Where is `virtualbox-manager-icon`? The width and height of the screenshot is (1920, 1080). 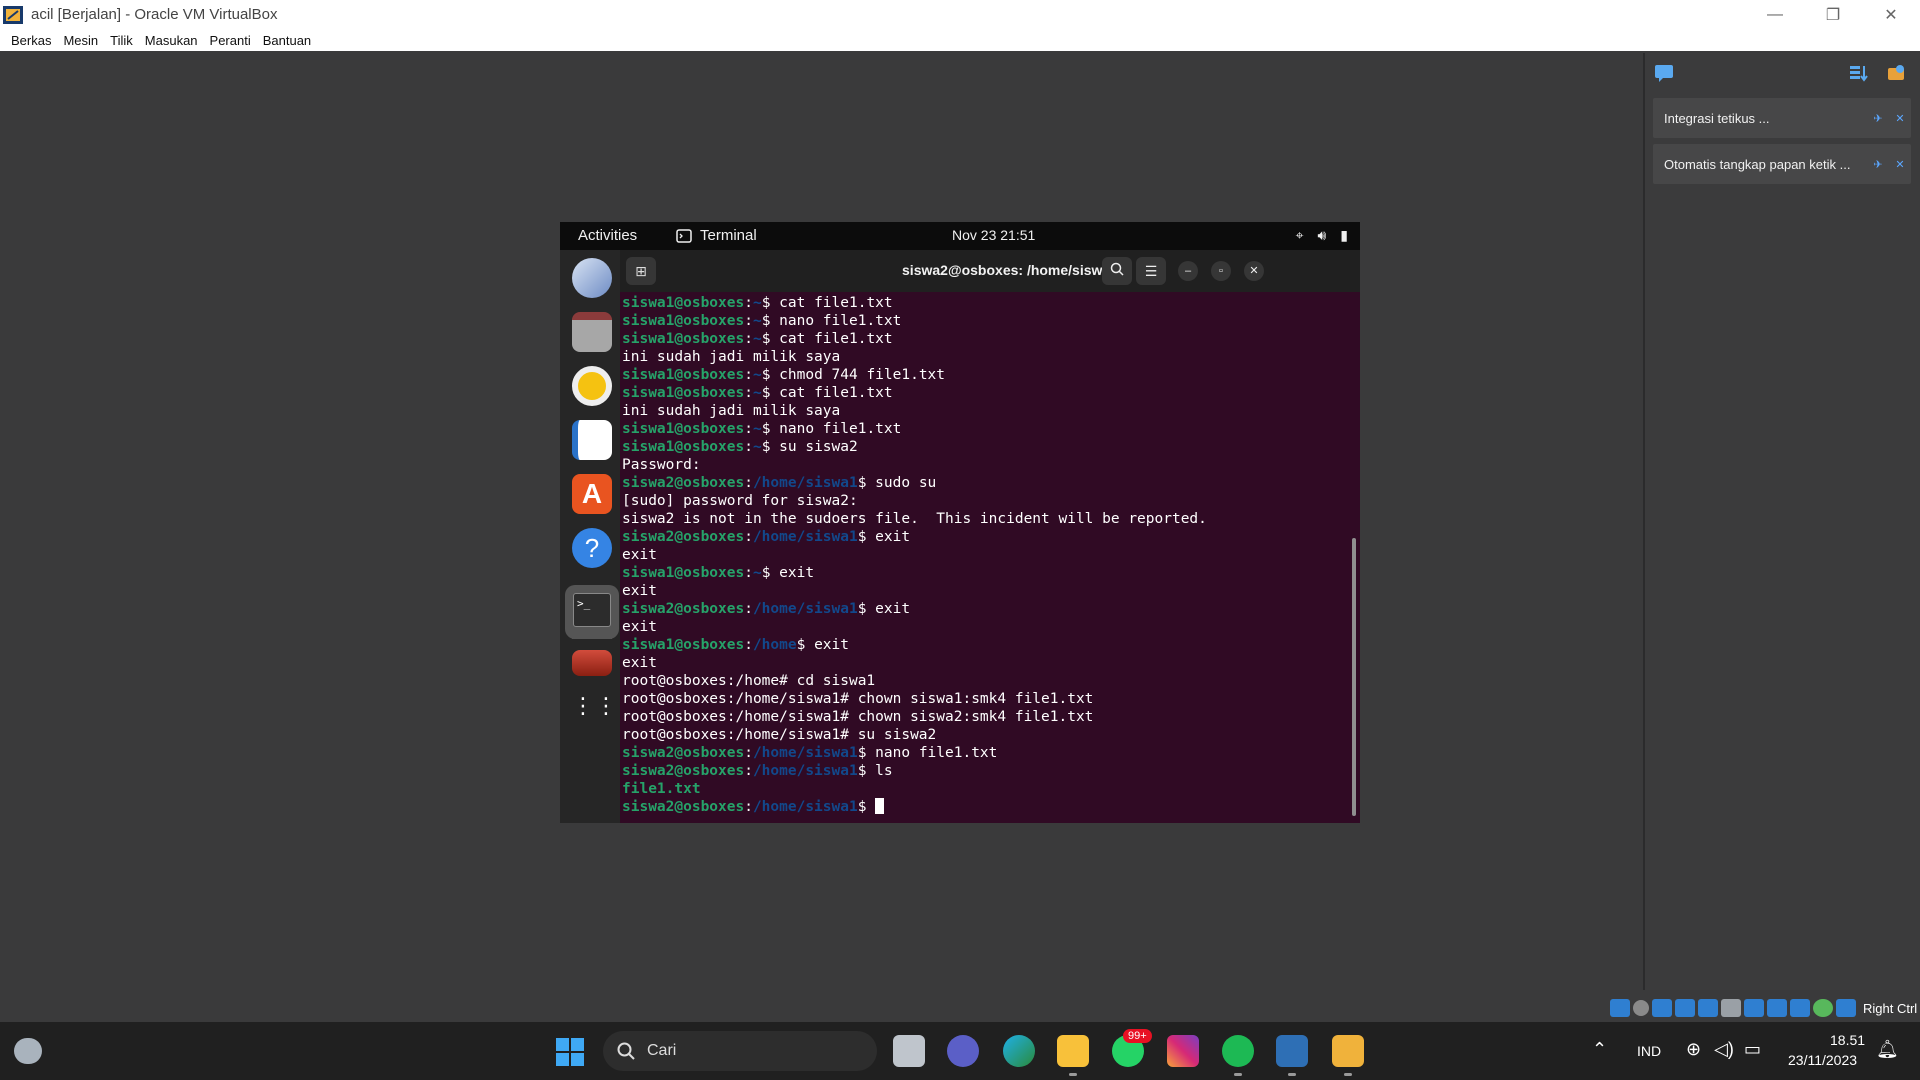 virtualbox-manager-icon is located at coordinates (1292, 1051).